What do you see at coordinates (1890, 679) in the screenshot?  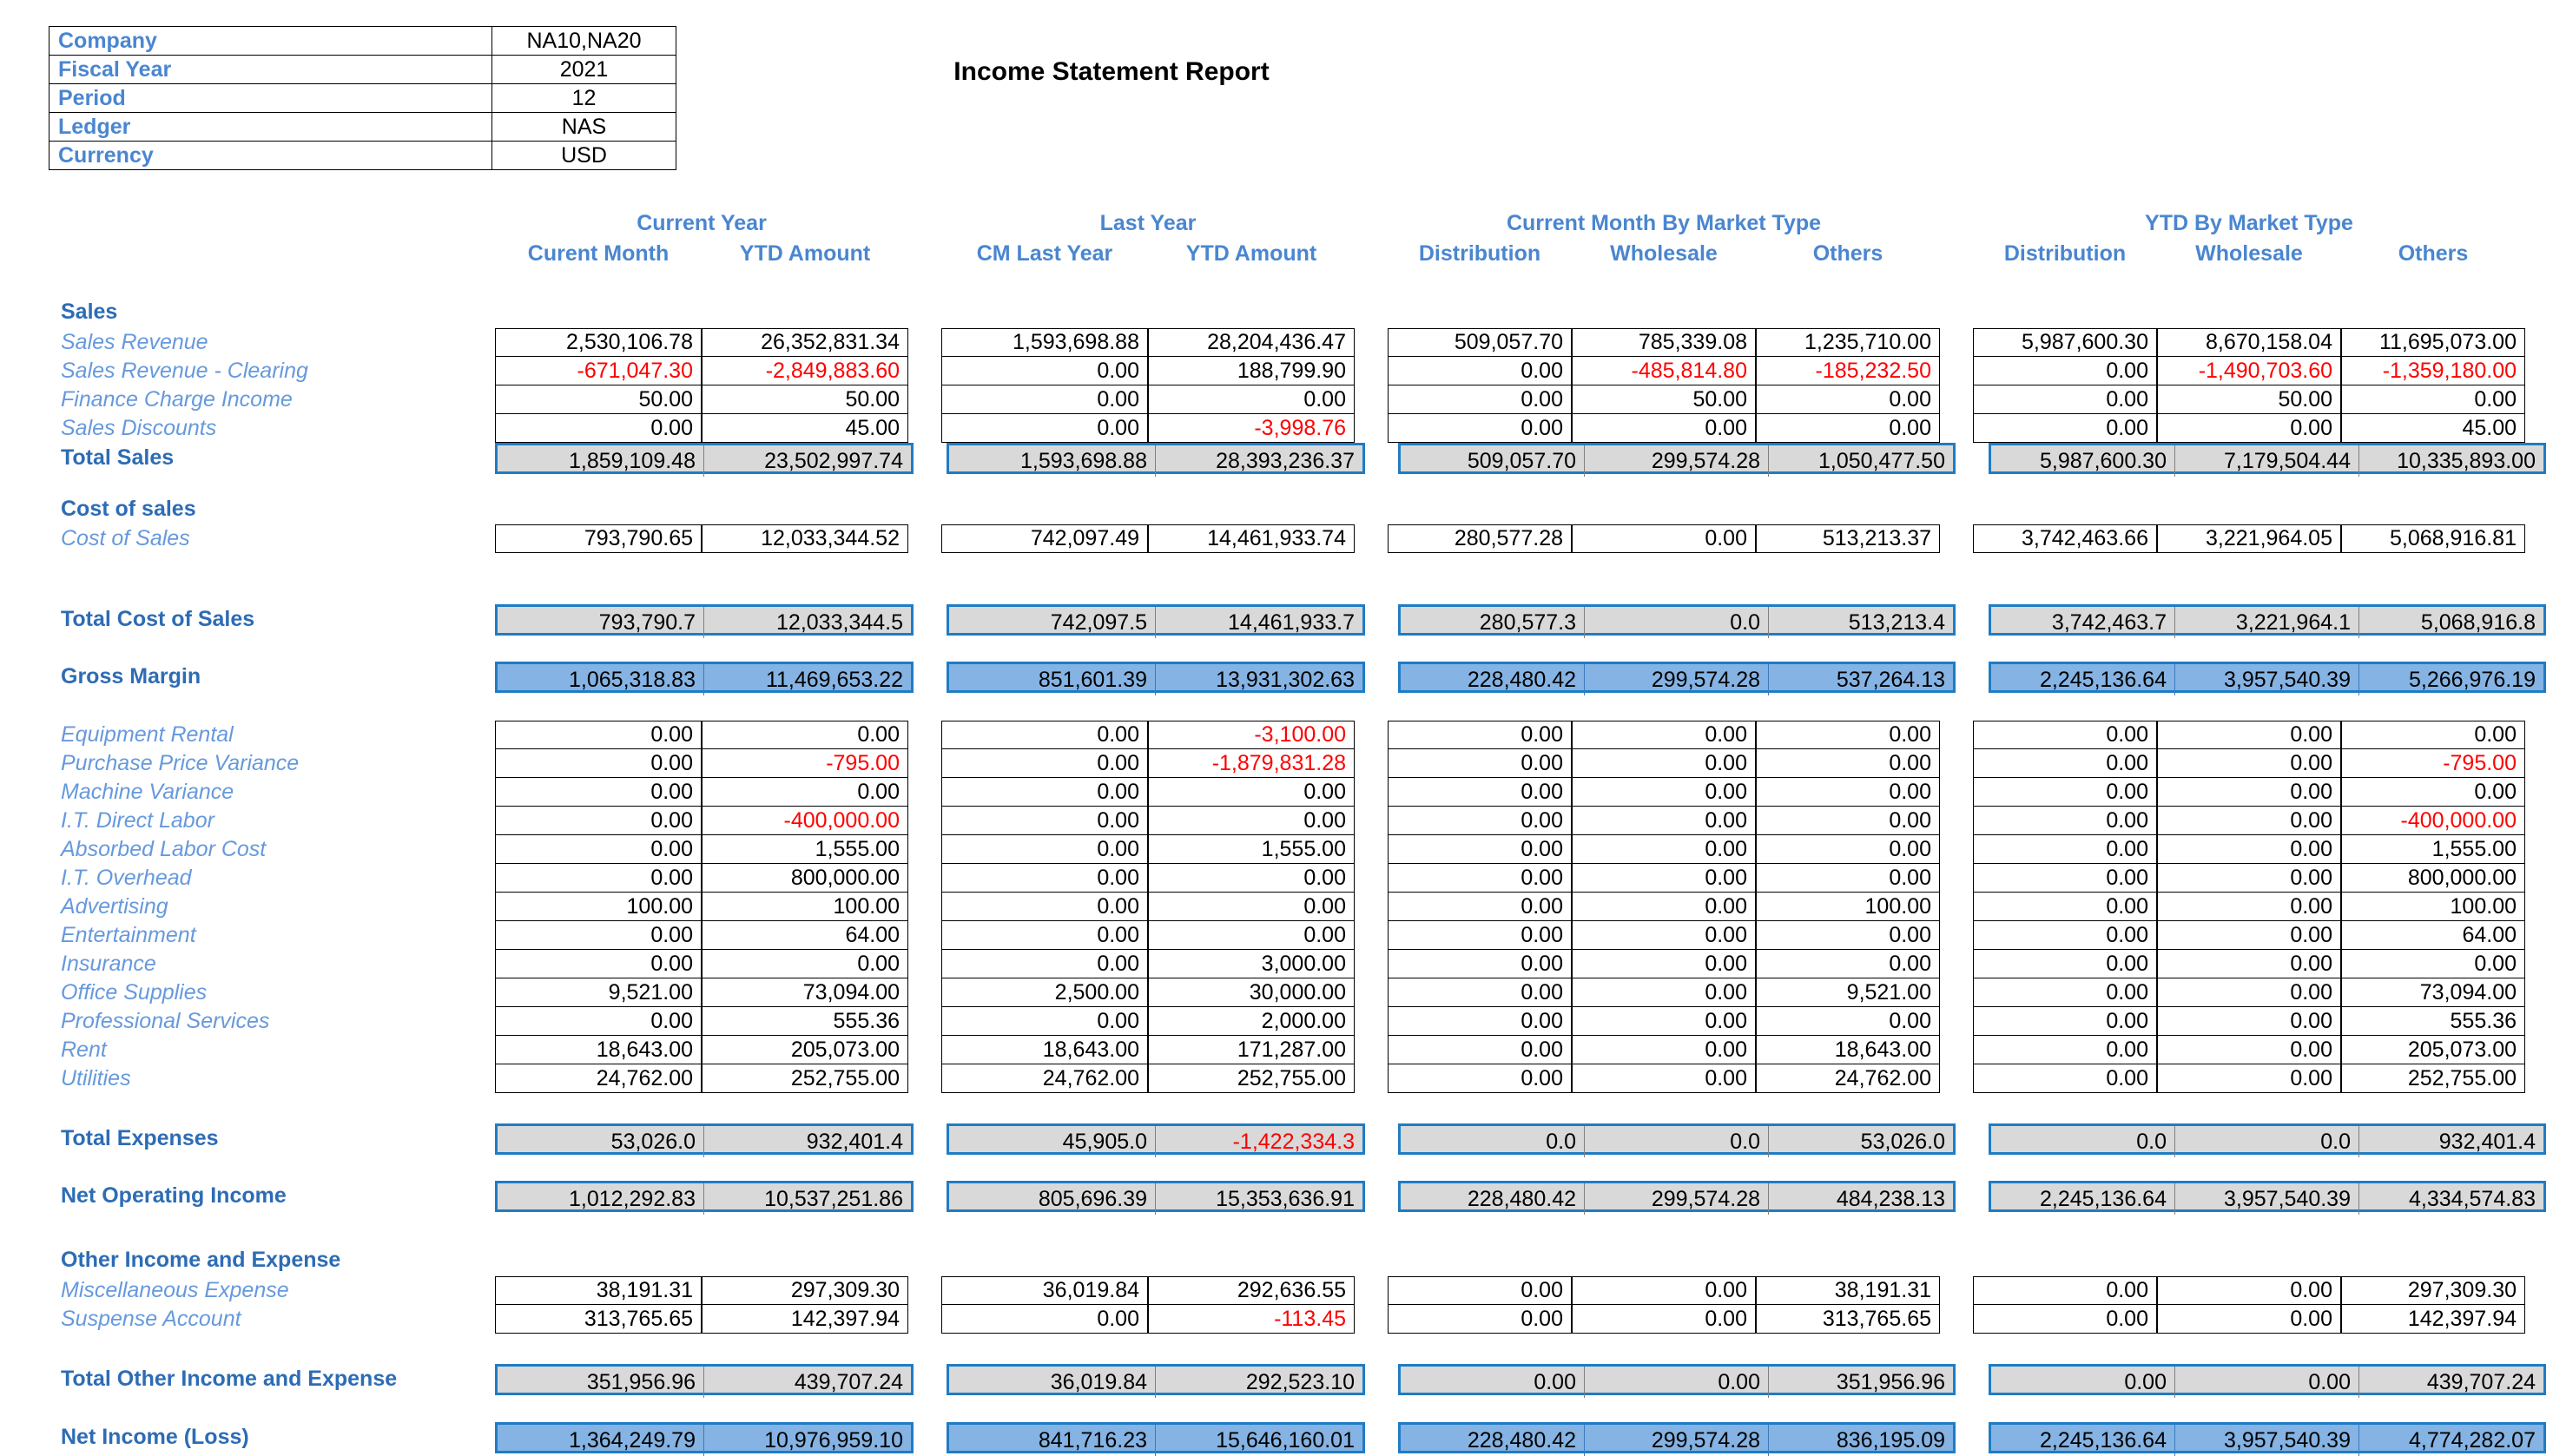 I see `table-cell: 537,264.13` at bounding box center [1890, 679].